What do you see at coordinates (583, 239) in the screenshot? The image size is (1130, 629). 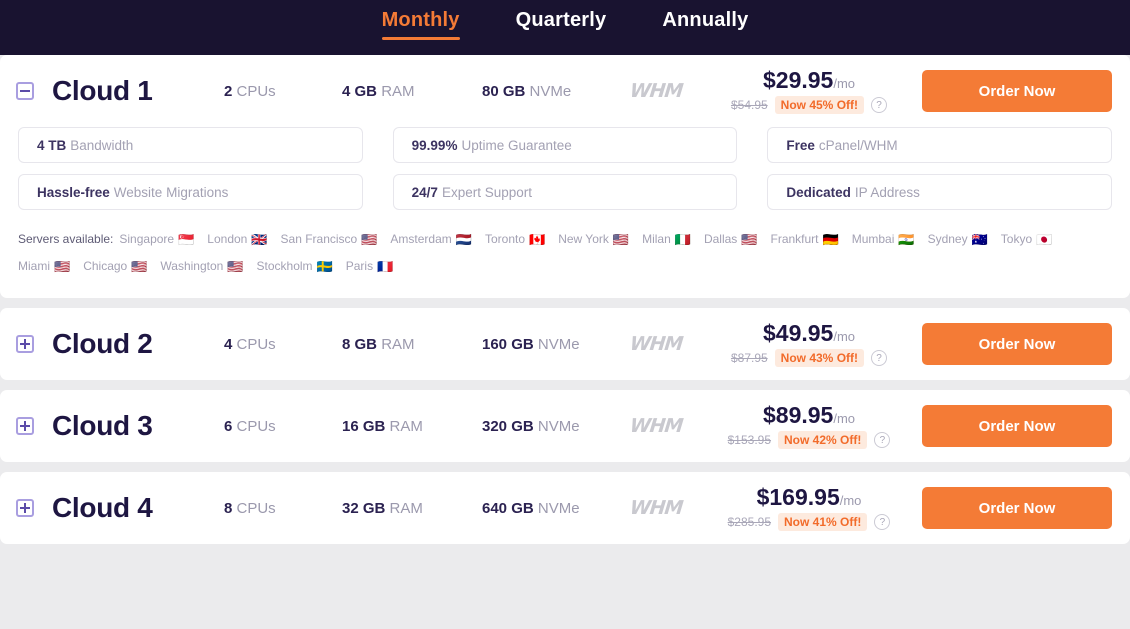 I see `server-city: New York` at bounding box center [583, 239].